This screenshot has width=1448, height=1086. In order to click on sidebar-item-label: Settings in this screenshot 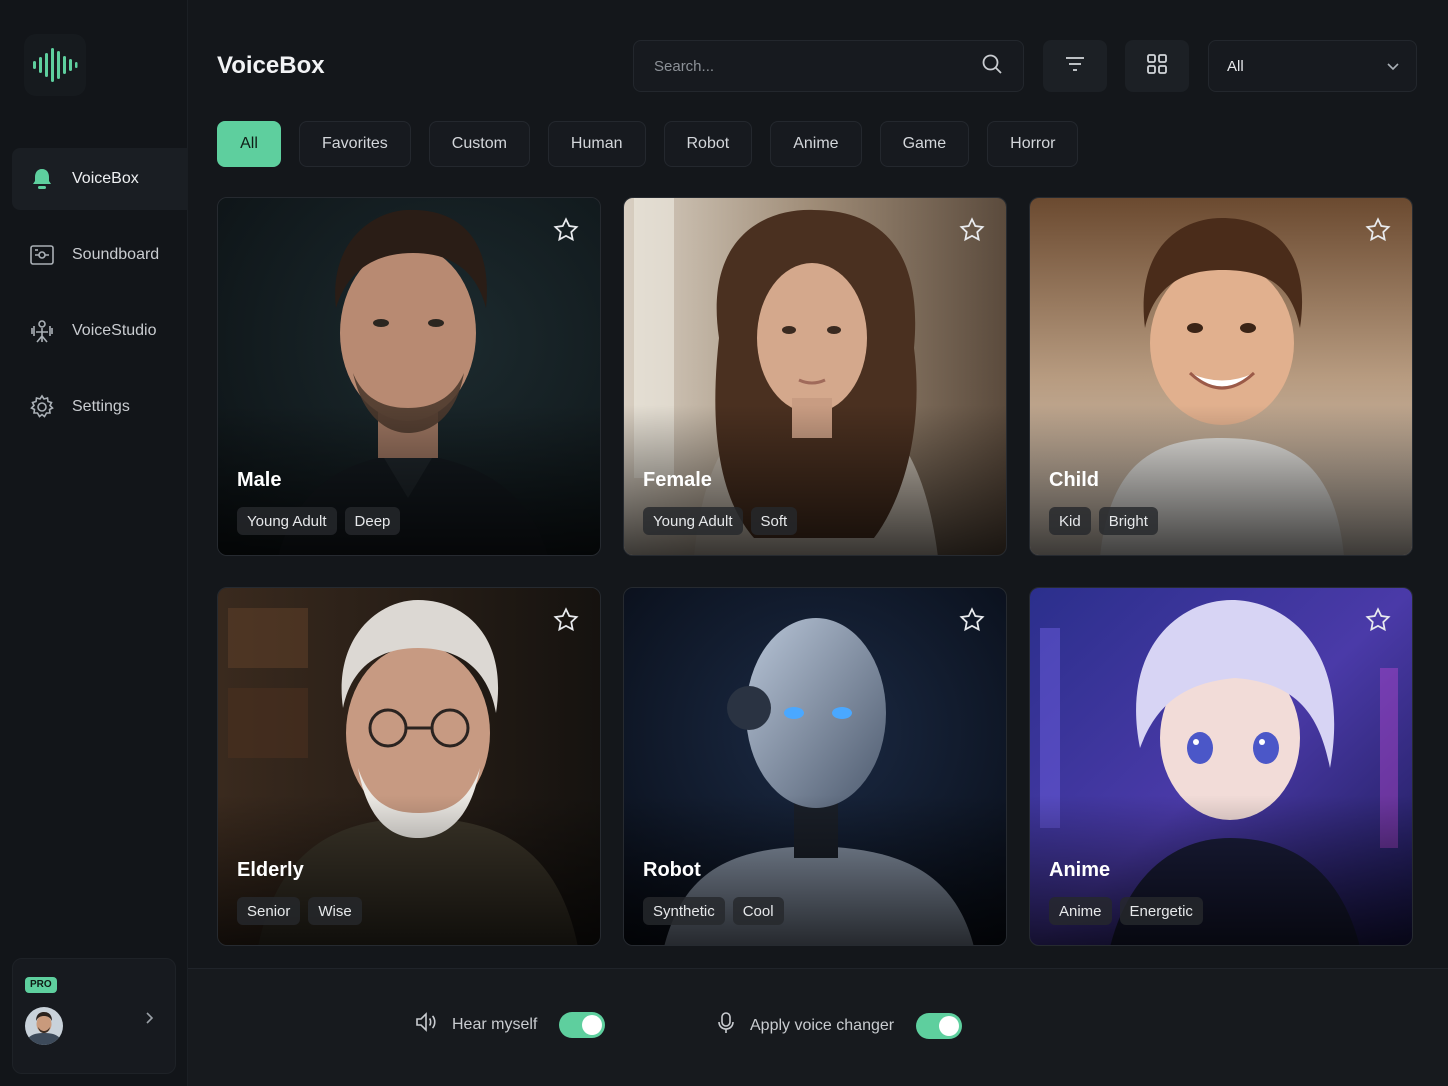, I will do `click(101, 406)`.